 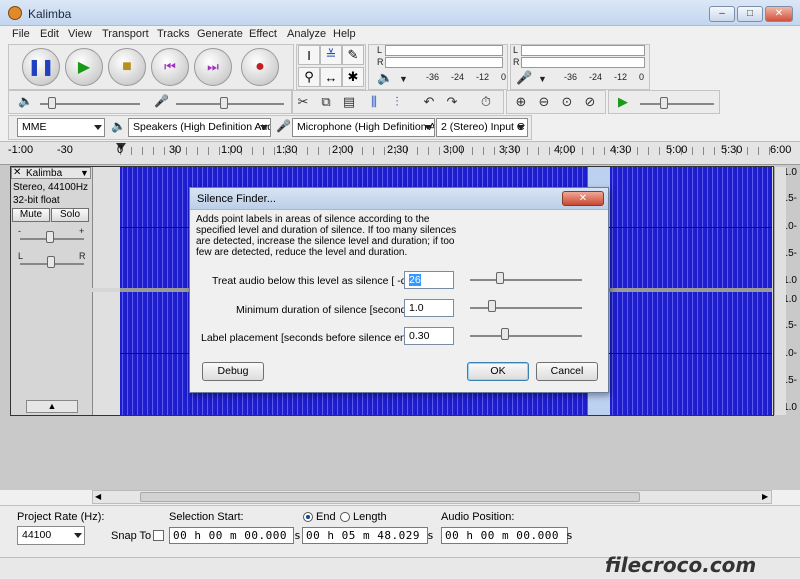 I want to click on copy-button: ⧉, so click(x=326, y=102).